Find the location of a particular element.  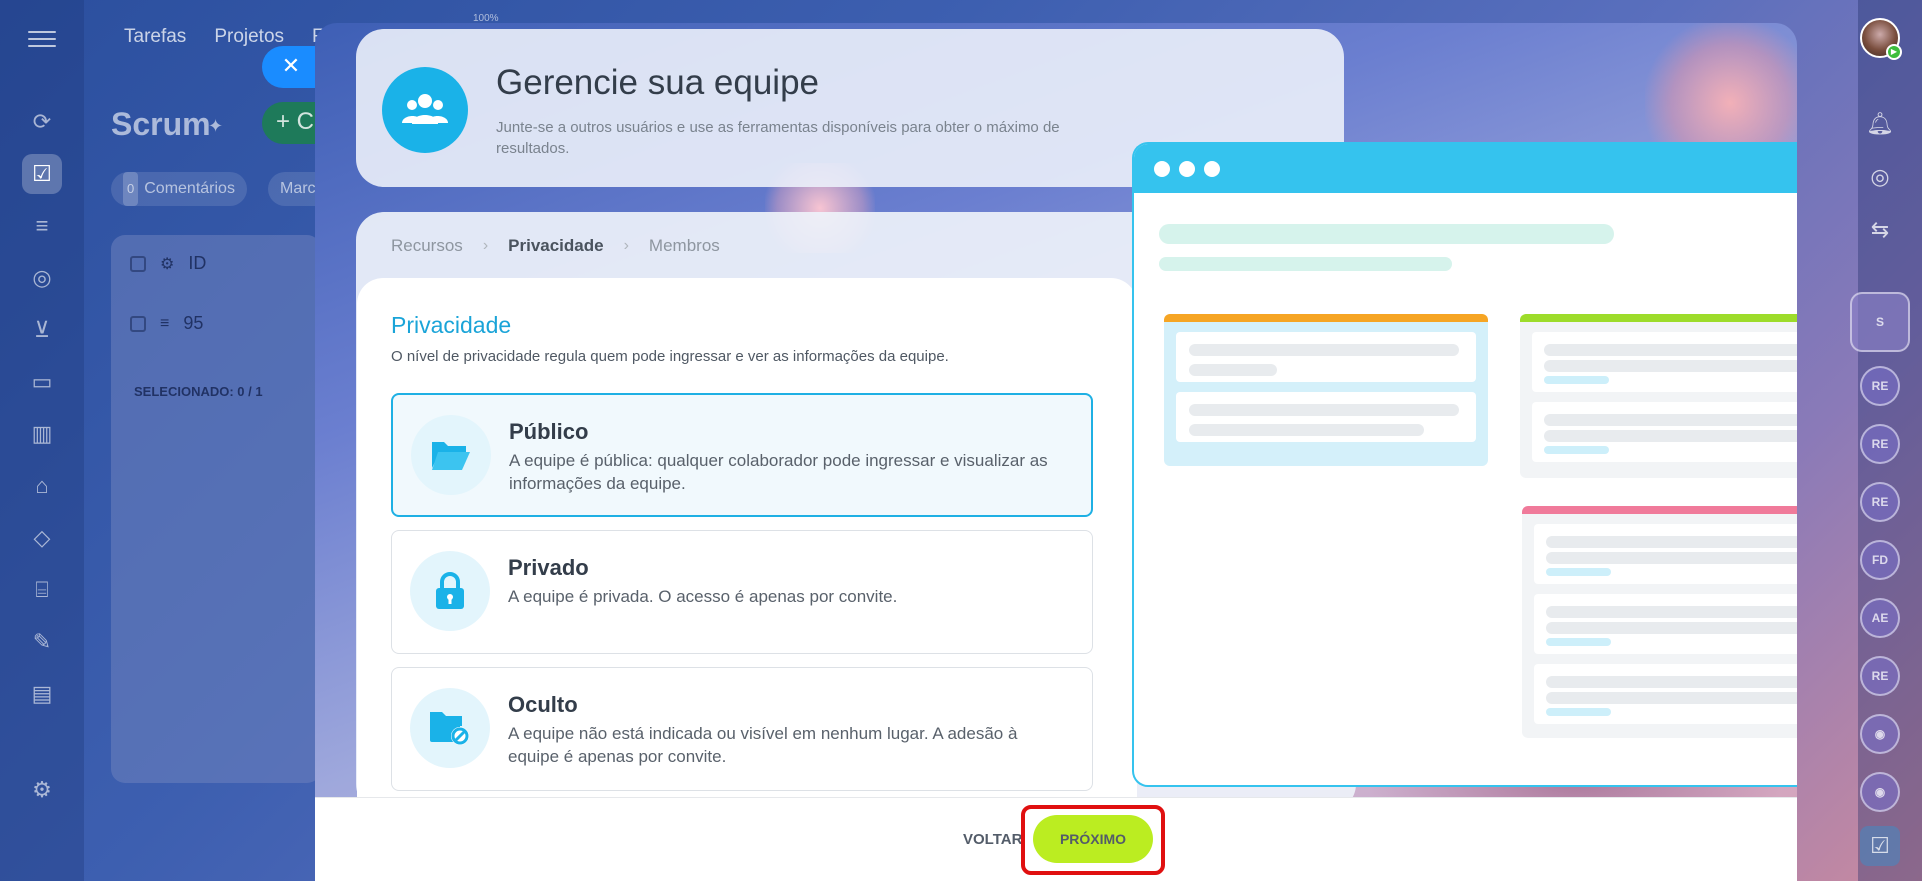

table-row: ≡ 95 is located at coordinates (166, 323).